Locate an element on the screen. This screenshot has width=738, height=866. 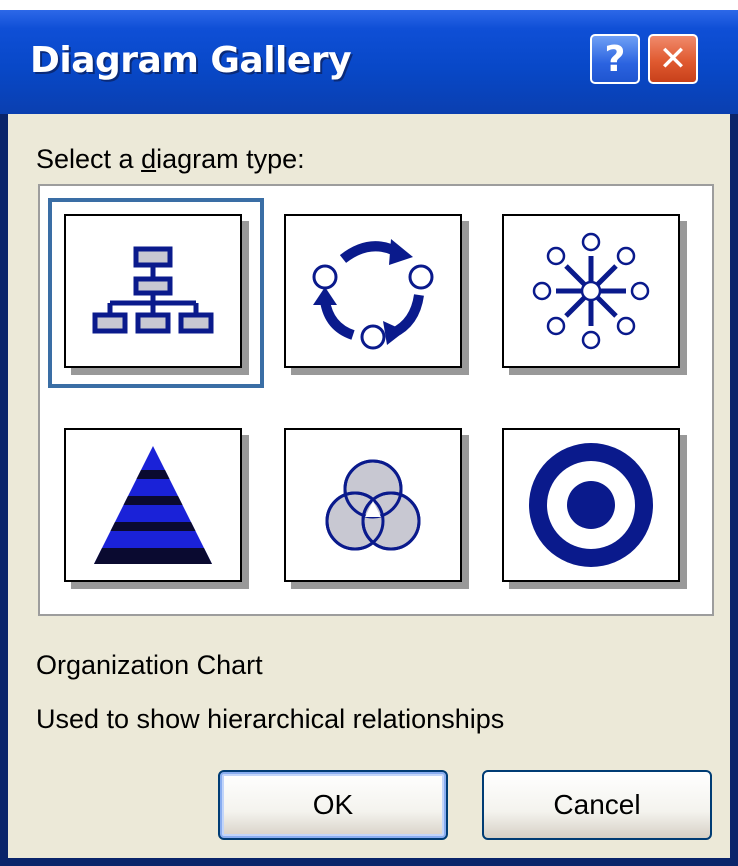
venn-diagram-icon is located at coordinates (373, 505).